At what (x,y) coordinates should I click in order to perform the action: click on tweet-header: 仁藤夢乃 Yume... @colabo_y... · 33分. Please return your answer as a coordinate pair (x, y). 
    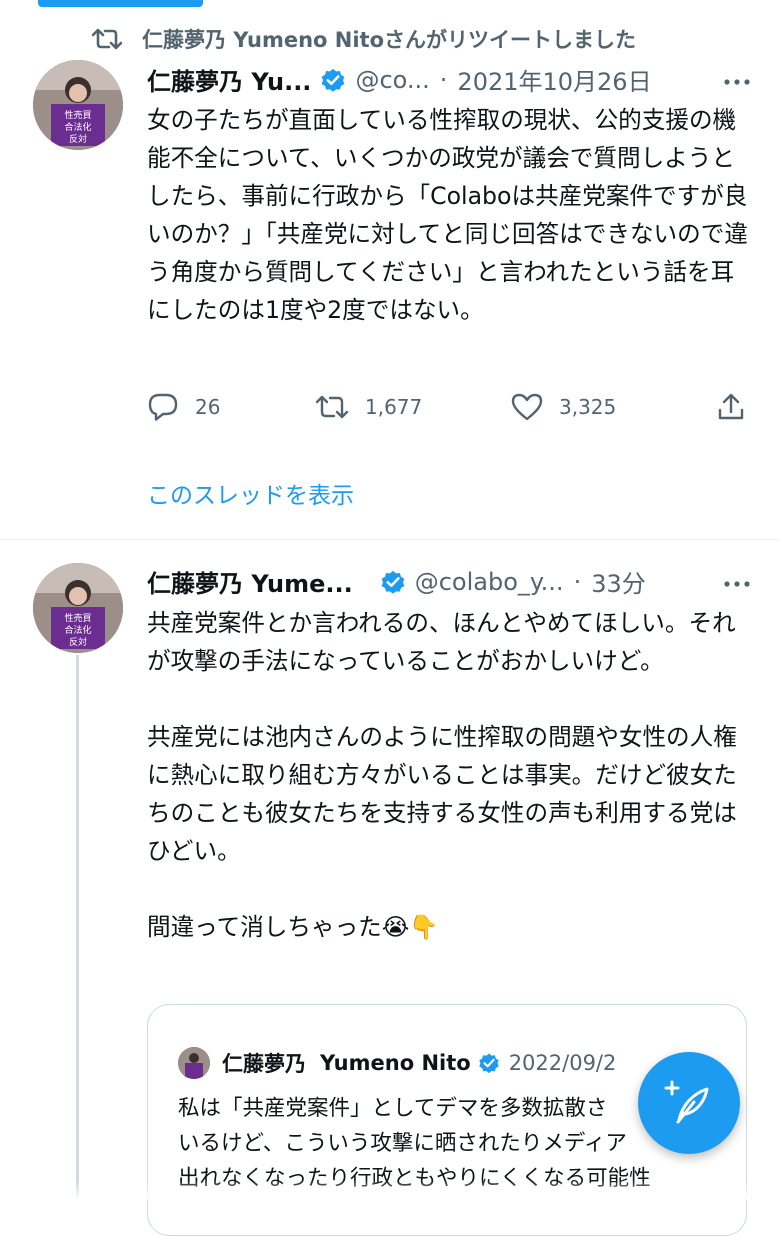
    Looking at the image, I should click on (396, 581).